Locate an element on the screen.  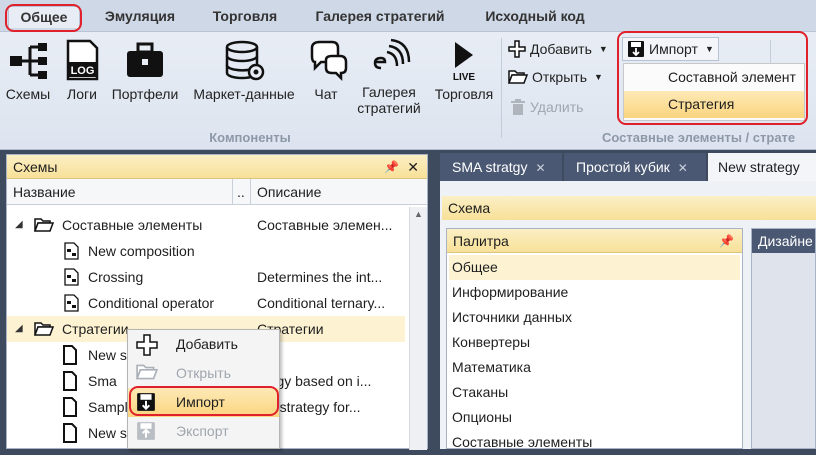
tab-strategy-gallery: Галерея стратегий is located at coordinates (380, 17).